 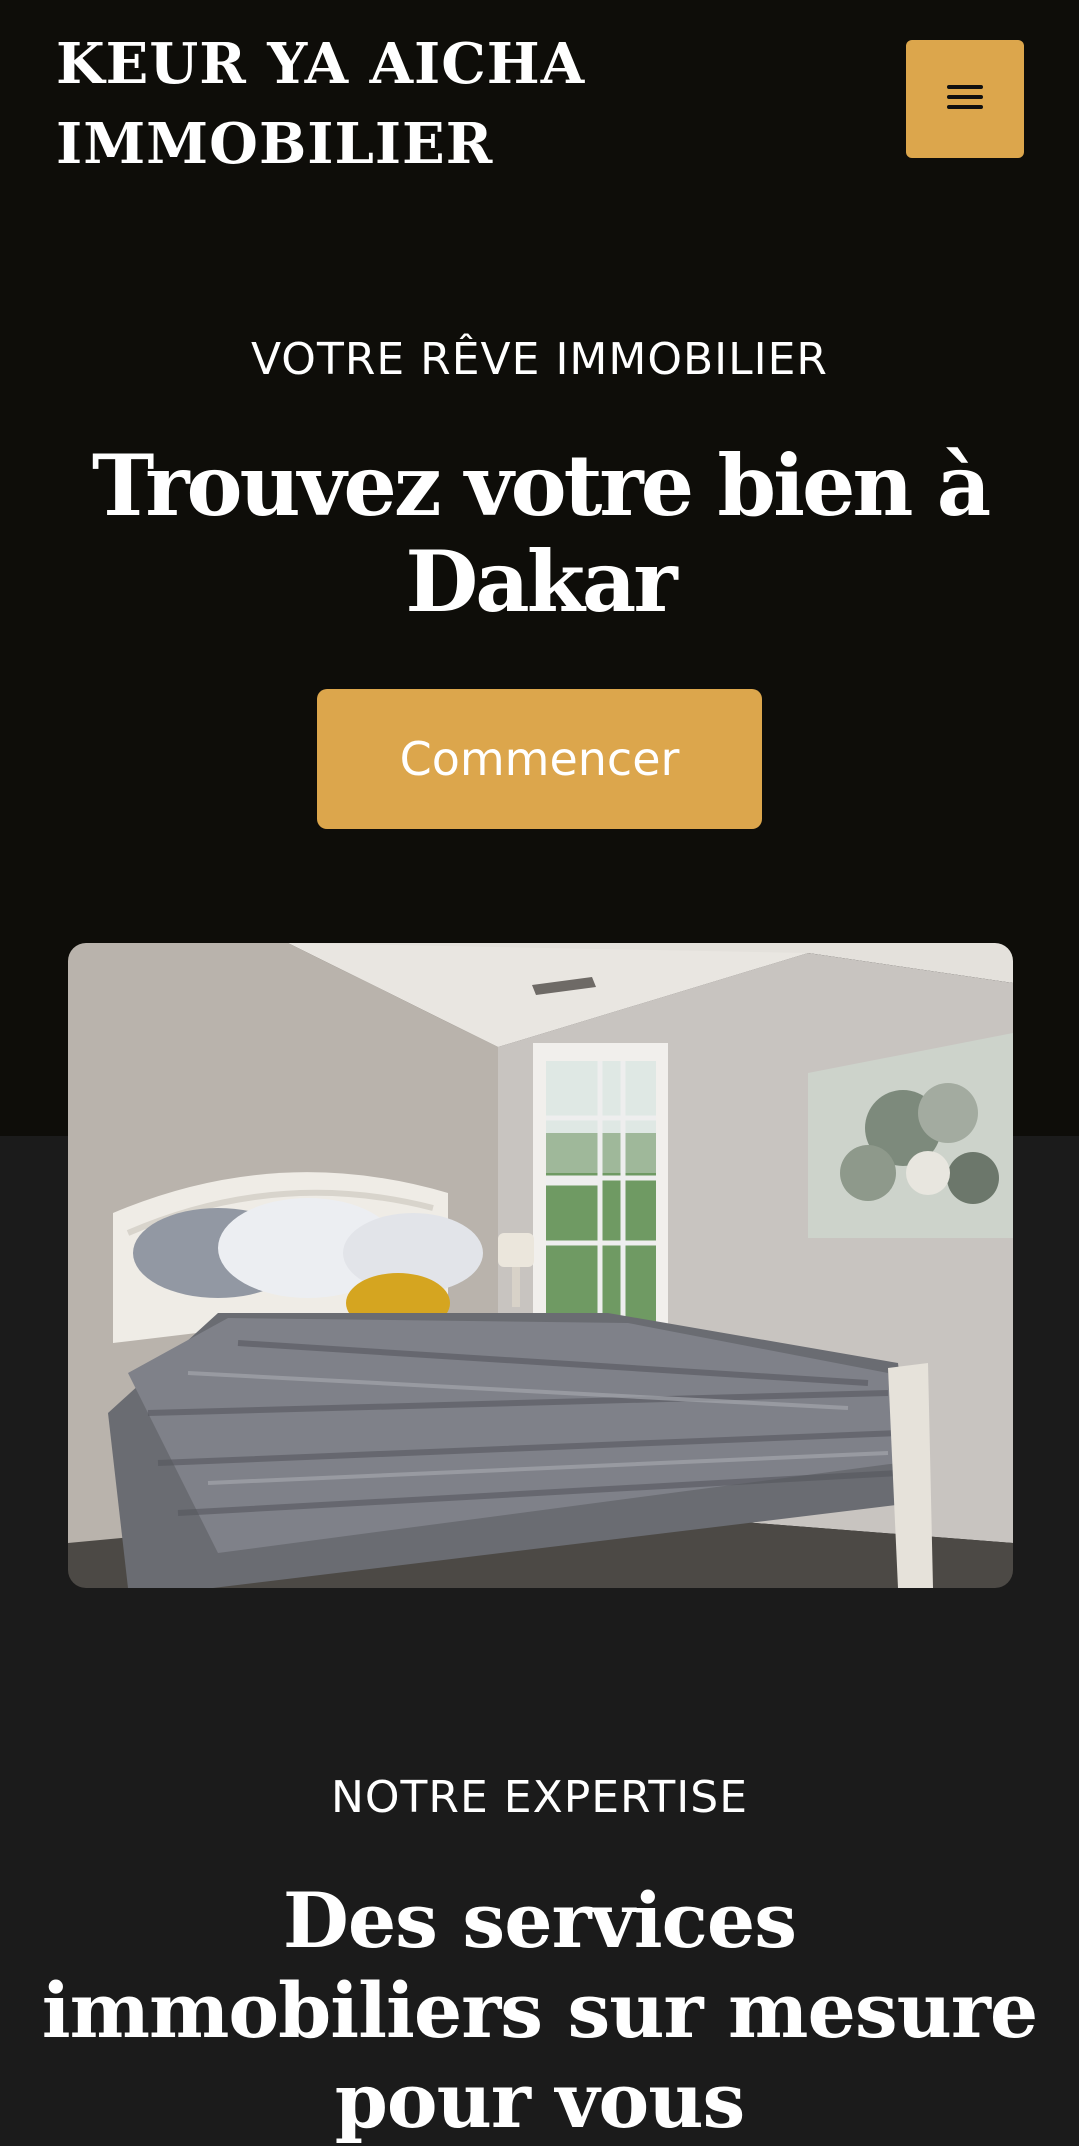 I want to click on hero-eyebrow: VOTRE RÊVE IMMOBILIER, so click(x=539, y=359).